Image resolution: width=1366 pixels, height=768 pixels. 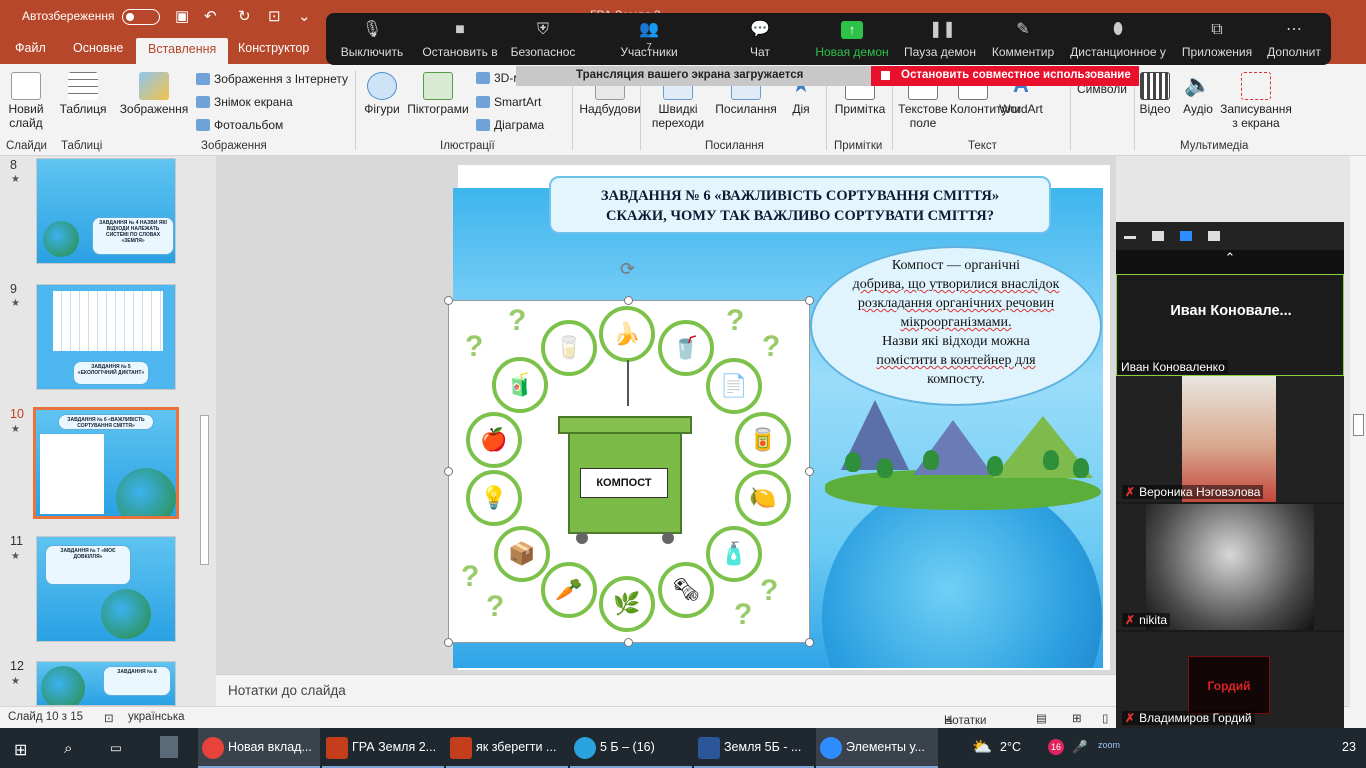 What do you see at coordinates (1230, 567) in the screenshot?
I see `participant-tile: ✗ nikita` at bounding box center [1230, 567].